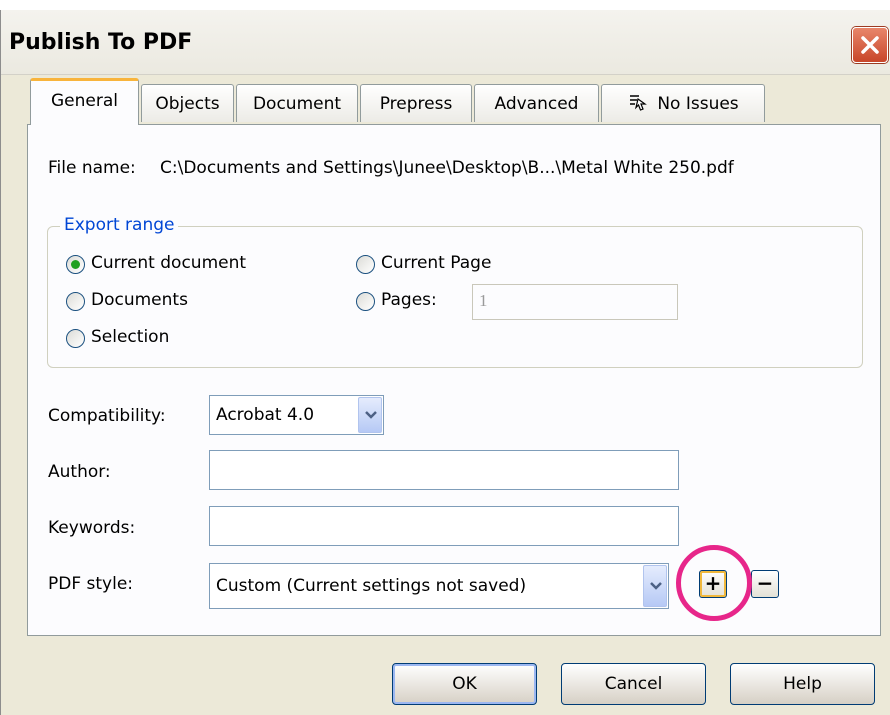  Describe the element at coordinates (639, 103) in the screenshot. I see `issues-icon` at that location.